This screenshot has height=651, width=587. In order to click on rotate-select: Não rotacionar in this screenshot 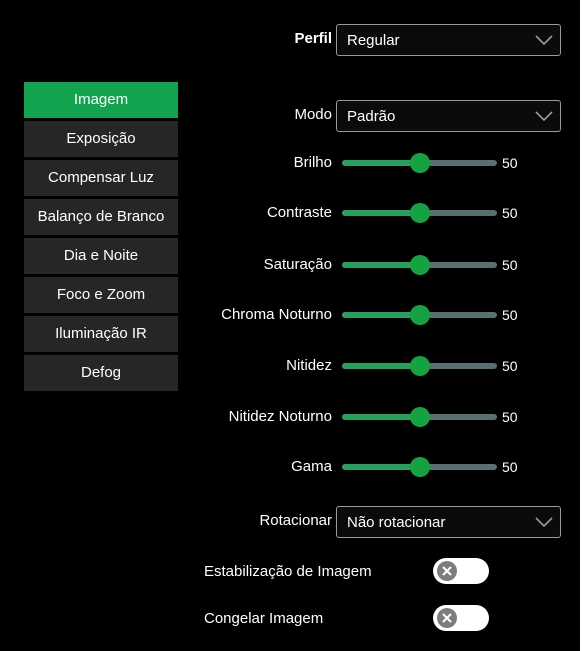, I will do `click(448, 522)`.